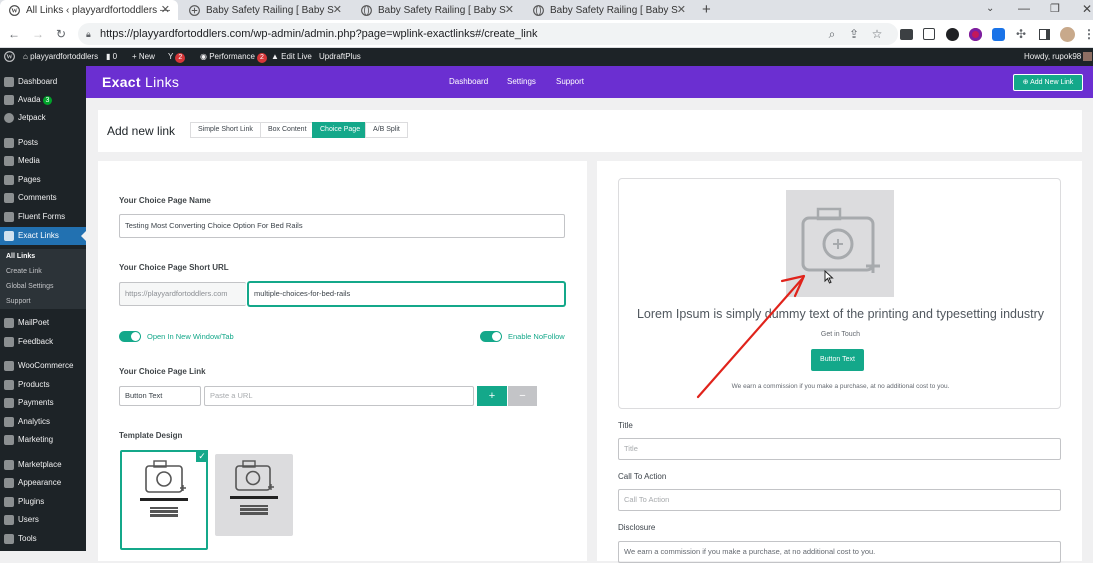 The height and width of the screenshot is (563, 1093). Describe the element at coordinates (43, 301) in the screenshot. I see `submenu-support: Support` at that location.